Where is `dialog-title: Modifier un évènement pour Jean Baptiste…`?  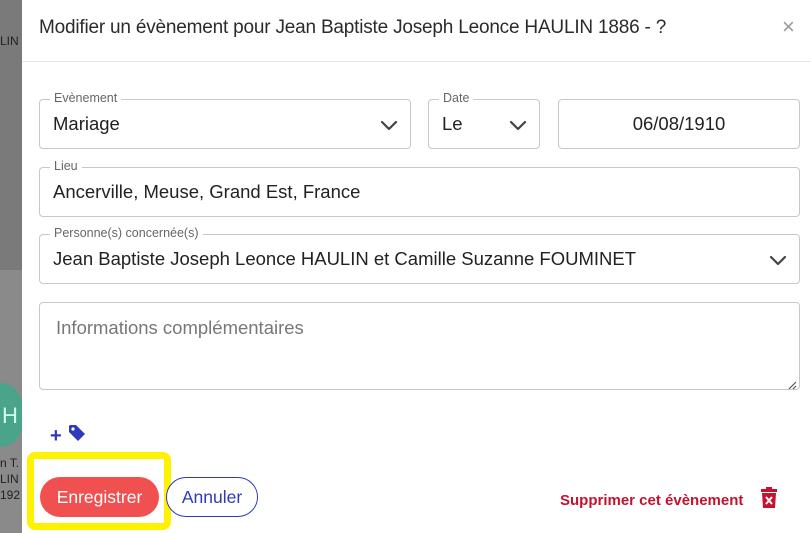
dialog-title: Modifier un évènement pour Jean Baptiste… is located at coordinates (353, 27).